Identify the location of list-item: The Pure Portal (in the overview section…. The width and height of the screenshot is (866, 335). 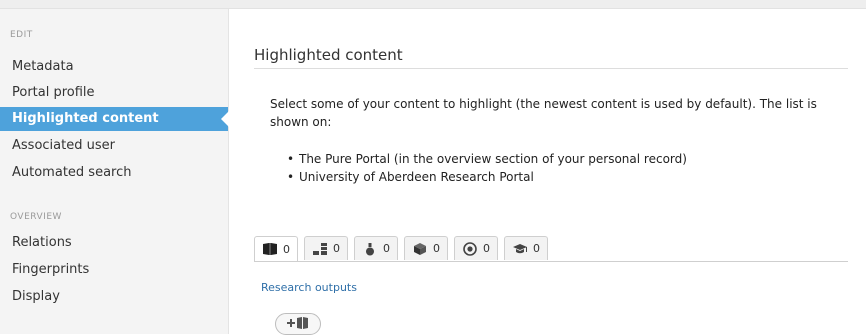
(487, 159).